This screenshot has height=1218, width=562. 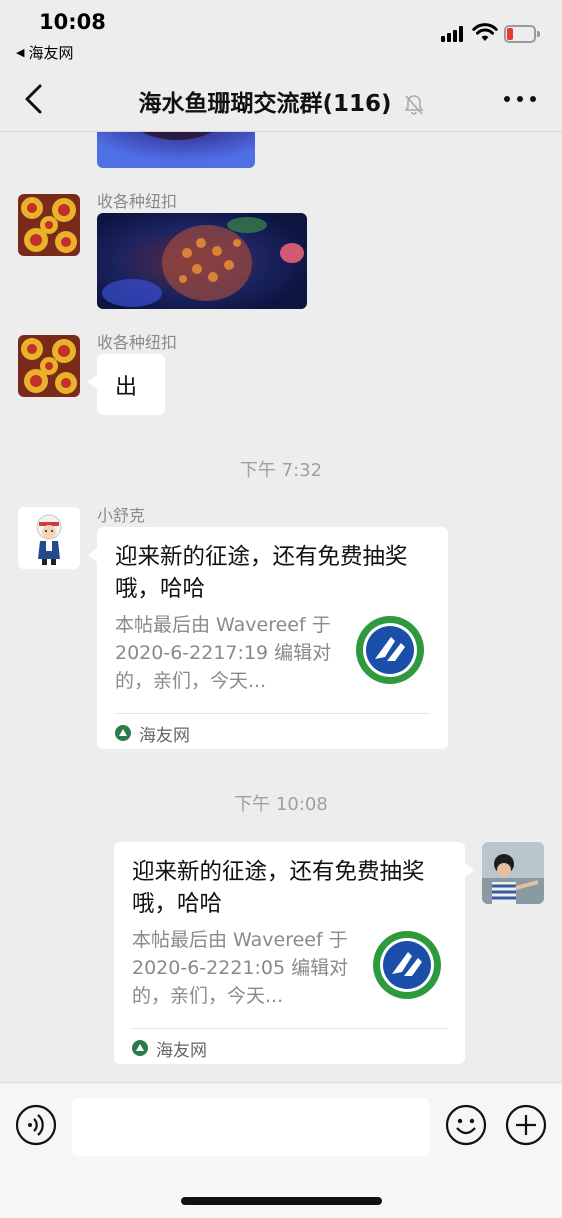 What do you see at coordinates (126, 387) in the screenshot?
I see `message-text: 出` at bounding box center [126, 387].